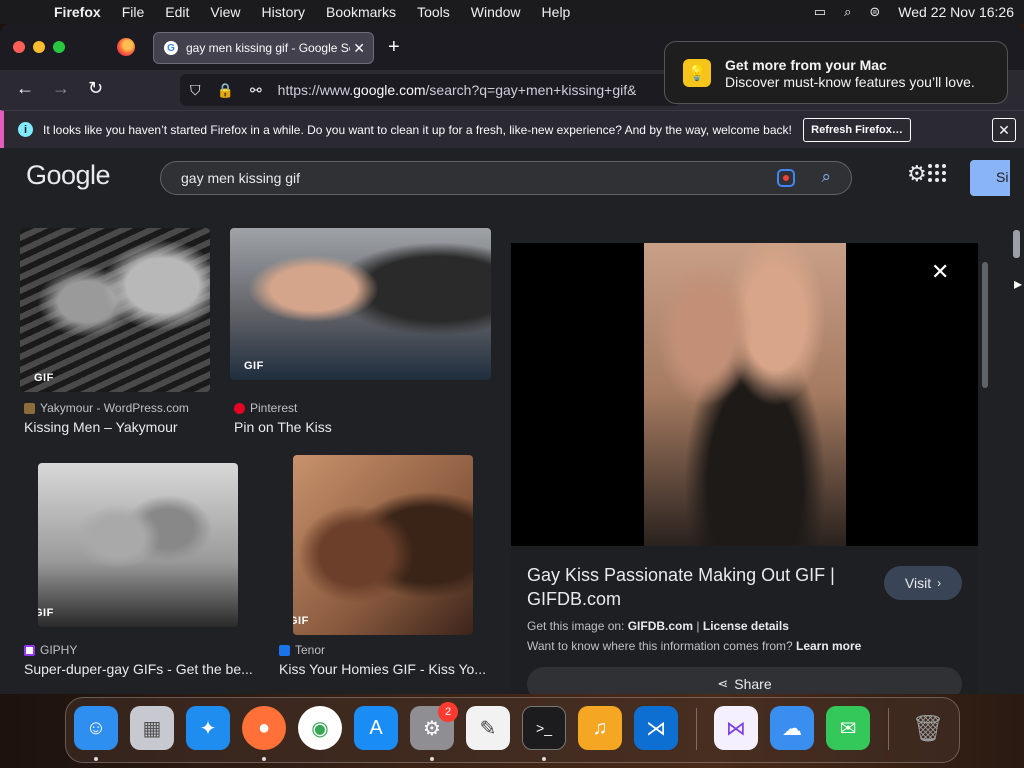  Describe the element at coordinates (990, 178) in the screenshot. I see `sign-in-button: Si` at that location.